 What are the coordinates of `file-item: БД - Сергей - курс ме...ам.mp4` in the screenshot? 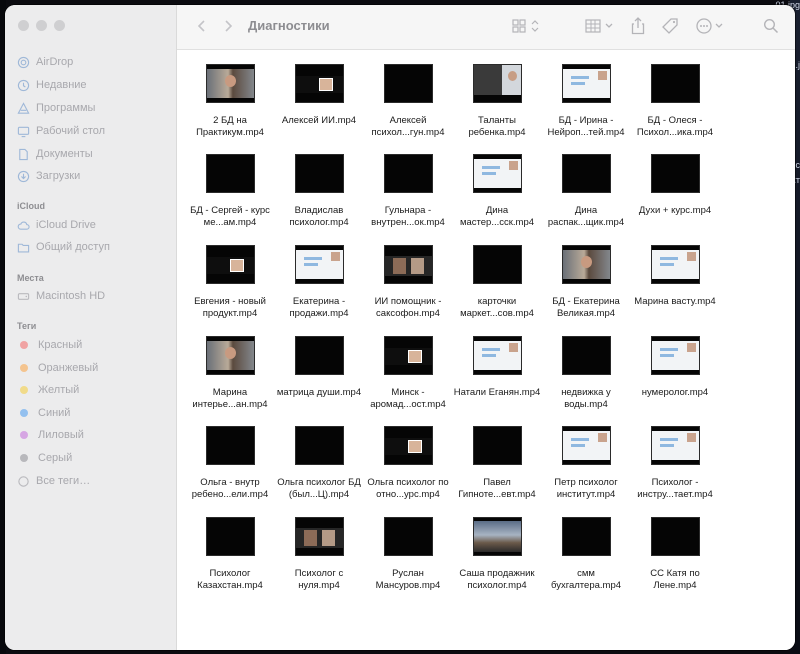 It's located at (230, 191).